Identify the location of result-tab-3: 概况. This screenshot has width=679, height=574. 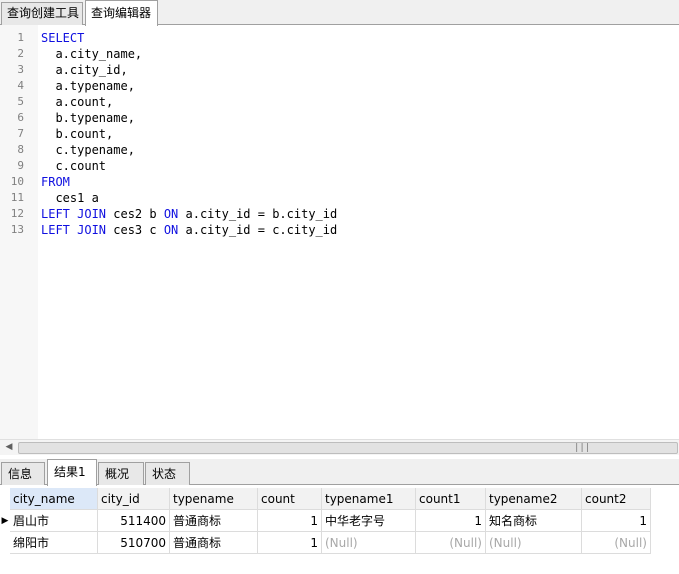
(121, 473).